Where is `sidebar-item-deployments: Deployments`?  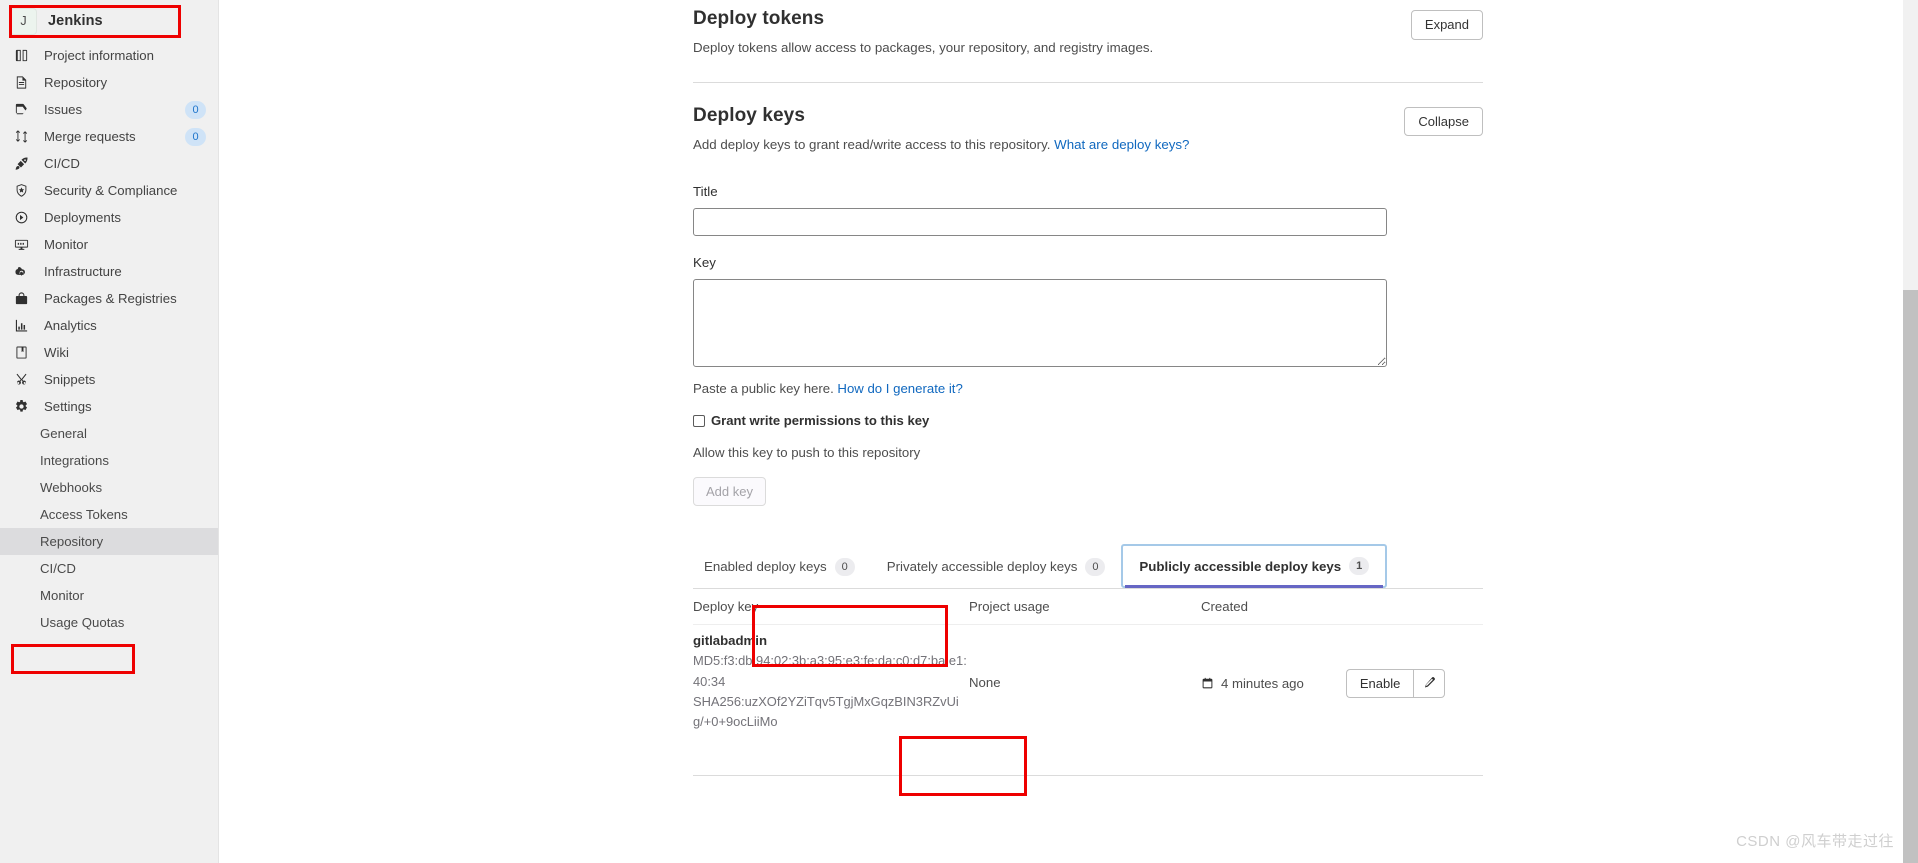
sidebar-item-deployments: Deployments is located at coordinates (109, 217).